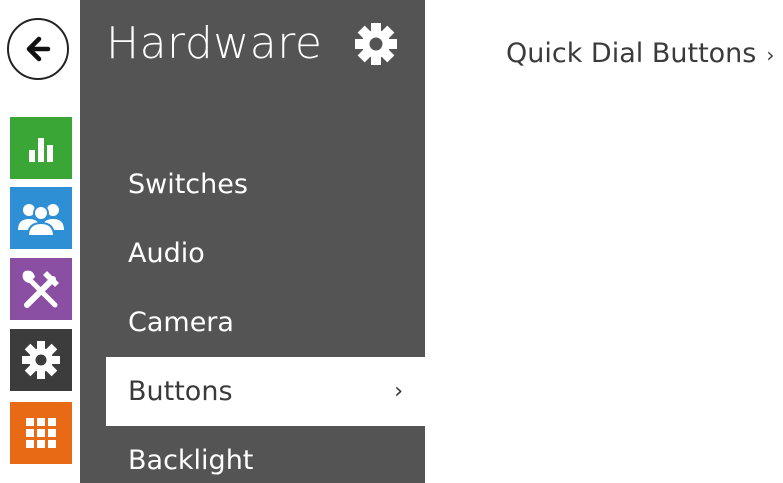 This screenshot has height=483, width=783. Describe the element at coordinates (180, 391) in the screenshot. I see `menu-item-label: Buttons` at that location.